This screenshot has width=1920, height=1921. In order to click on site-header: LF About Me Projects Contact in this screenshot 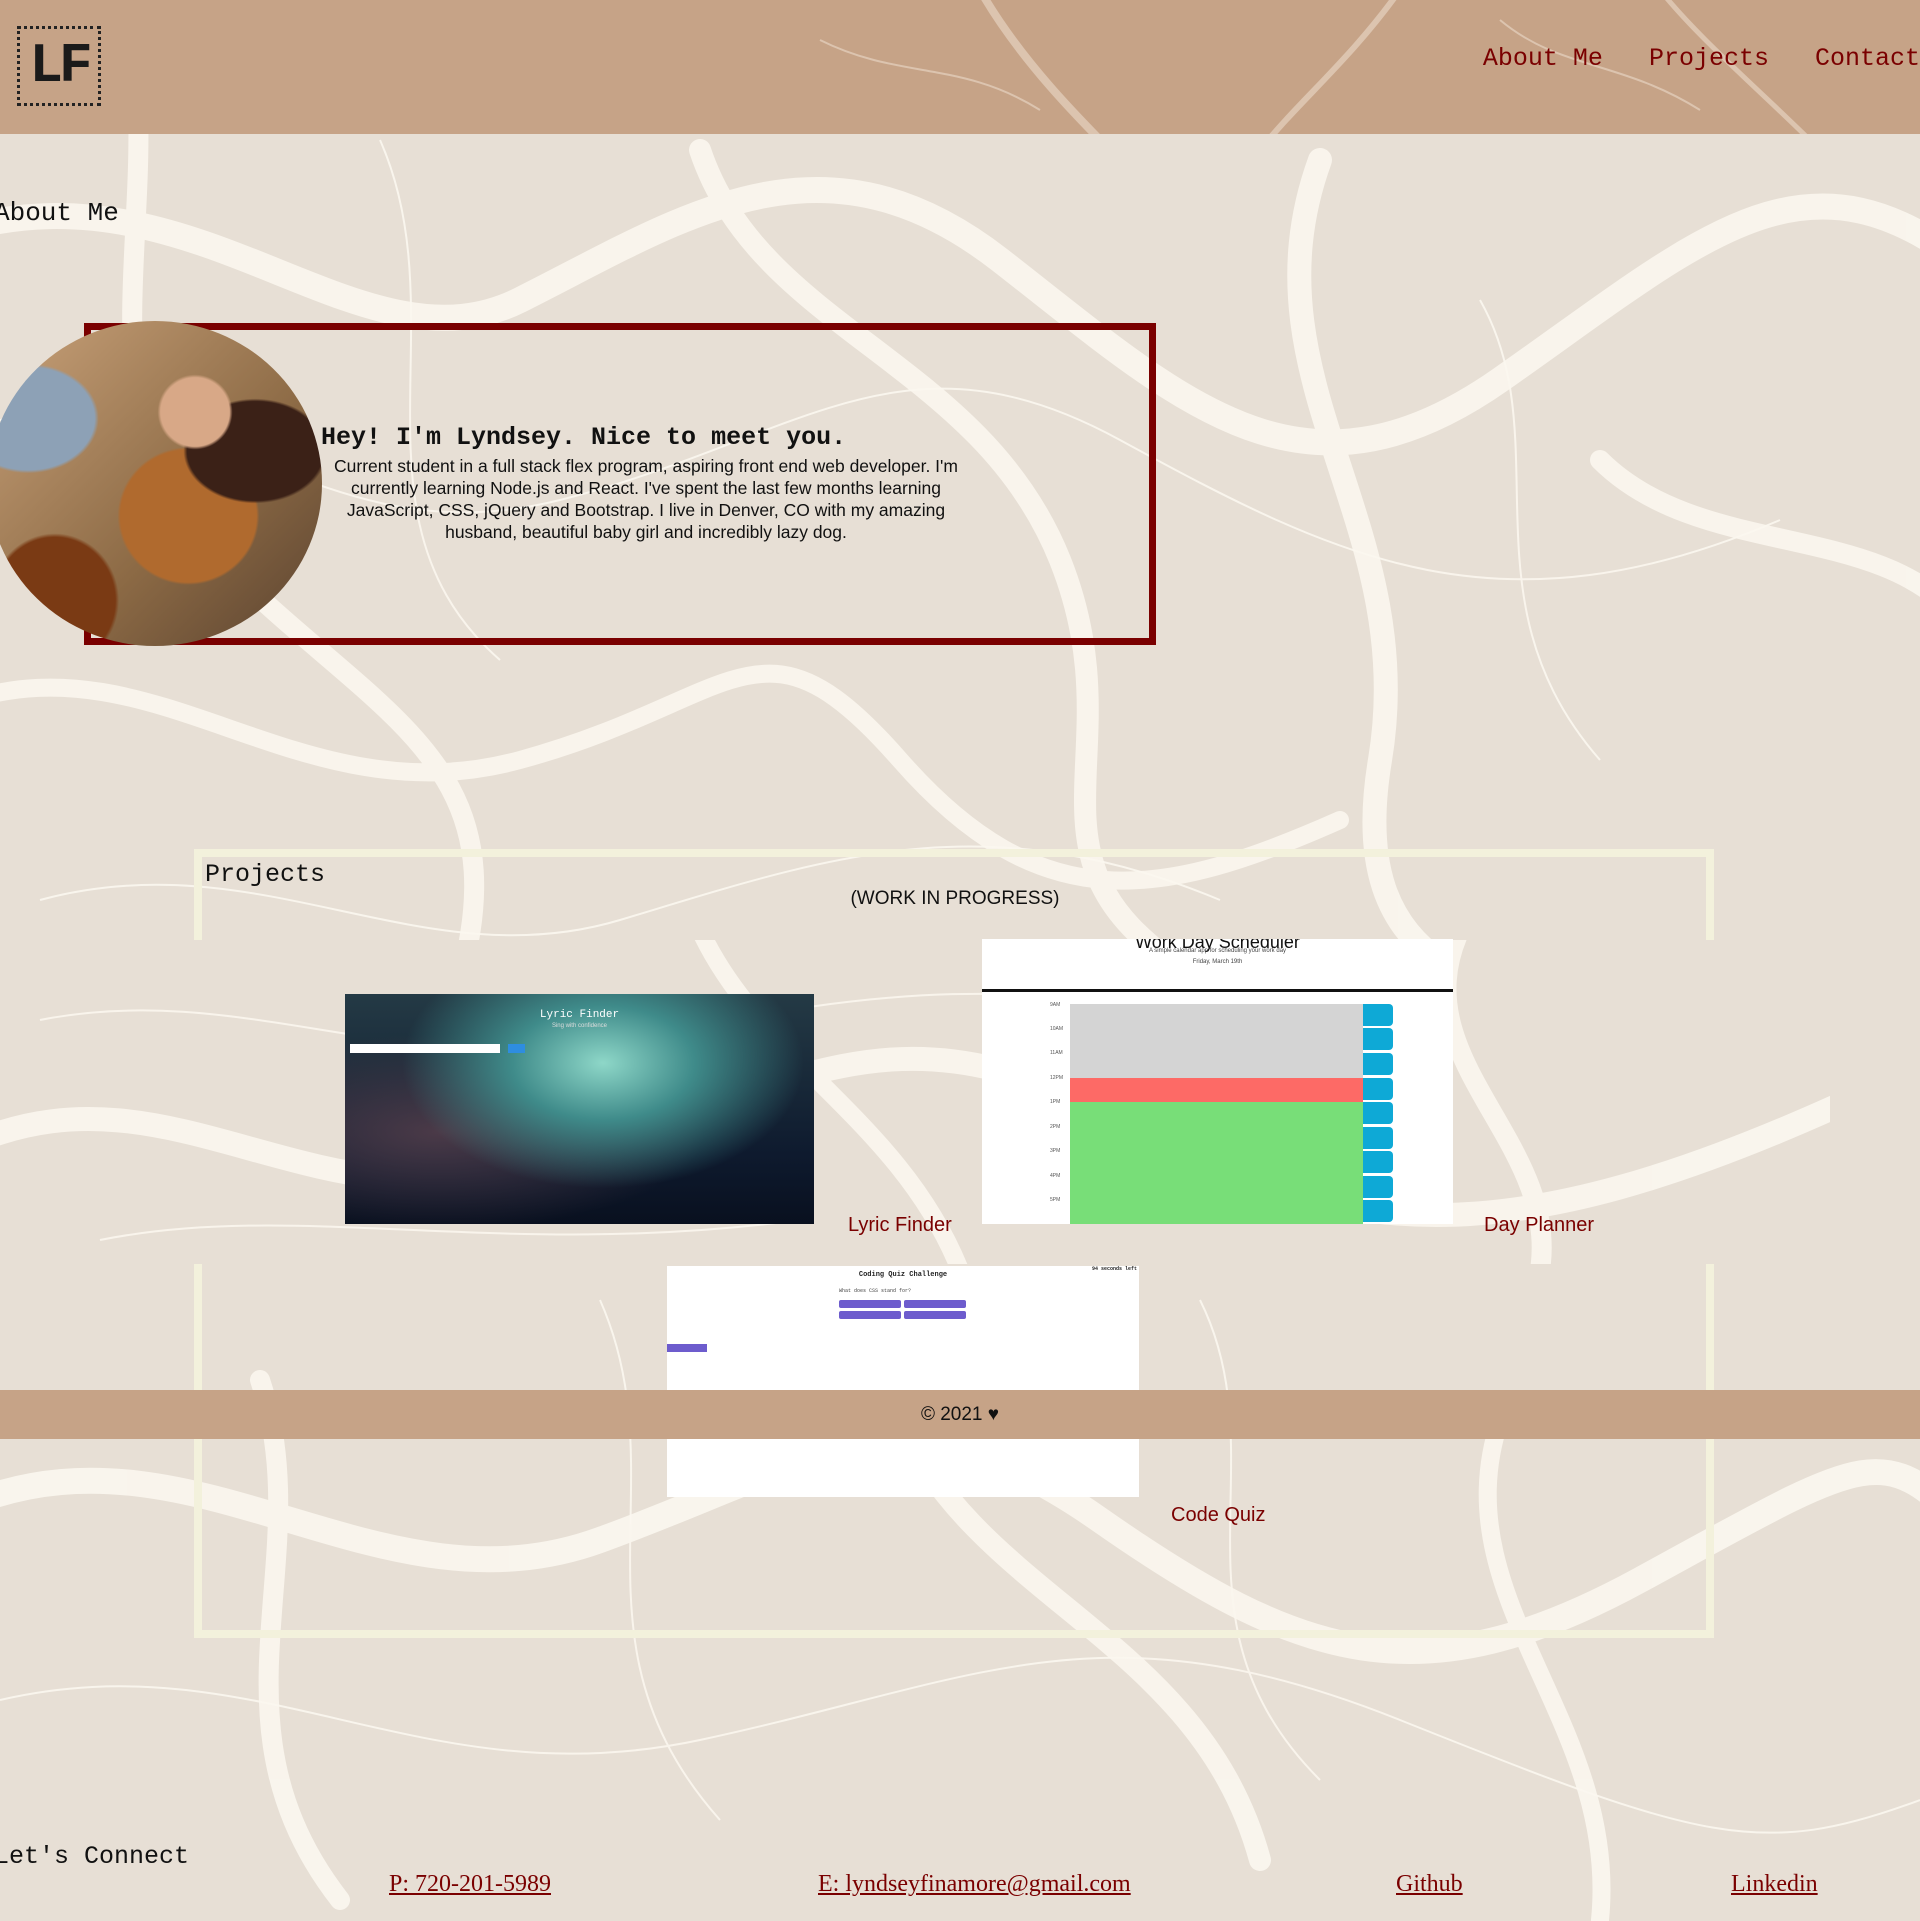, I will do `click(960, 67)`.